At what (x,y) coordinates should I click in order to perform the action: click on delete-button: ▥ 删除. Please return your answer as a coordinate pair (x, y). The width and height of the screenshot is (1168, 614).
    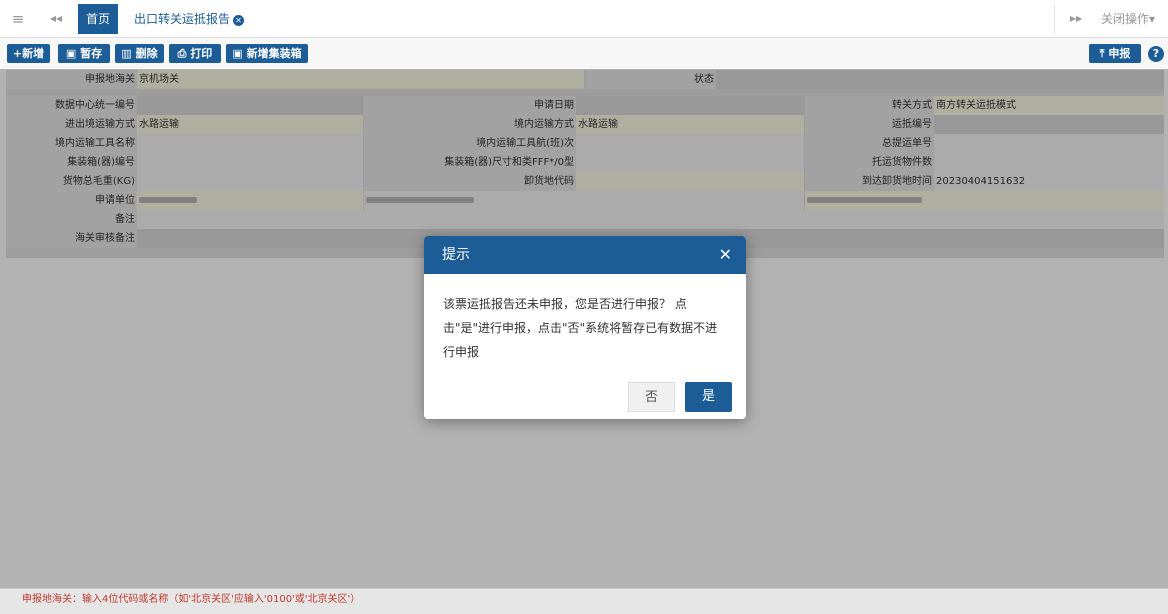
    Looking at the image, I should click on (139, 53).